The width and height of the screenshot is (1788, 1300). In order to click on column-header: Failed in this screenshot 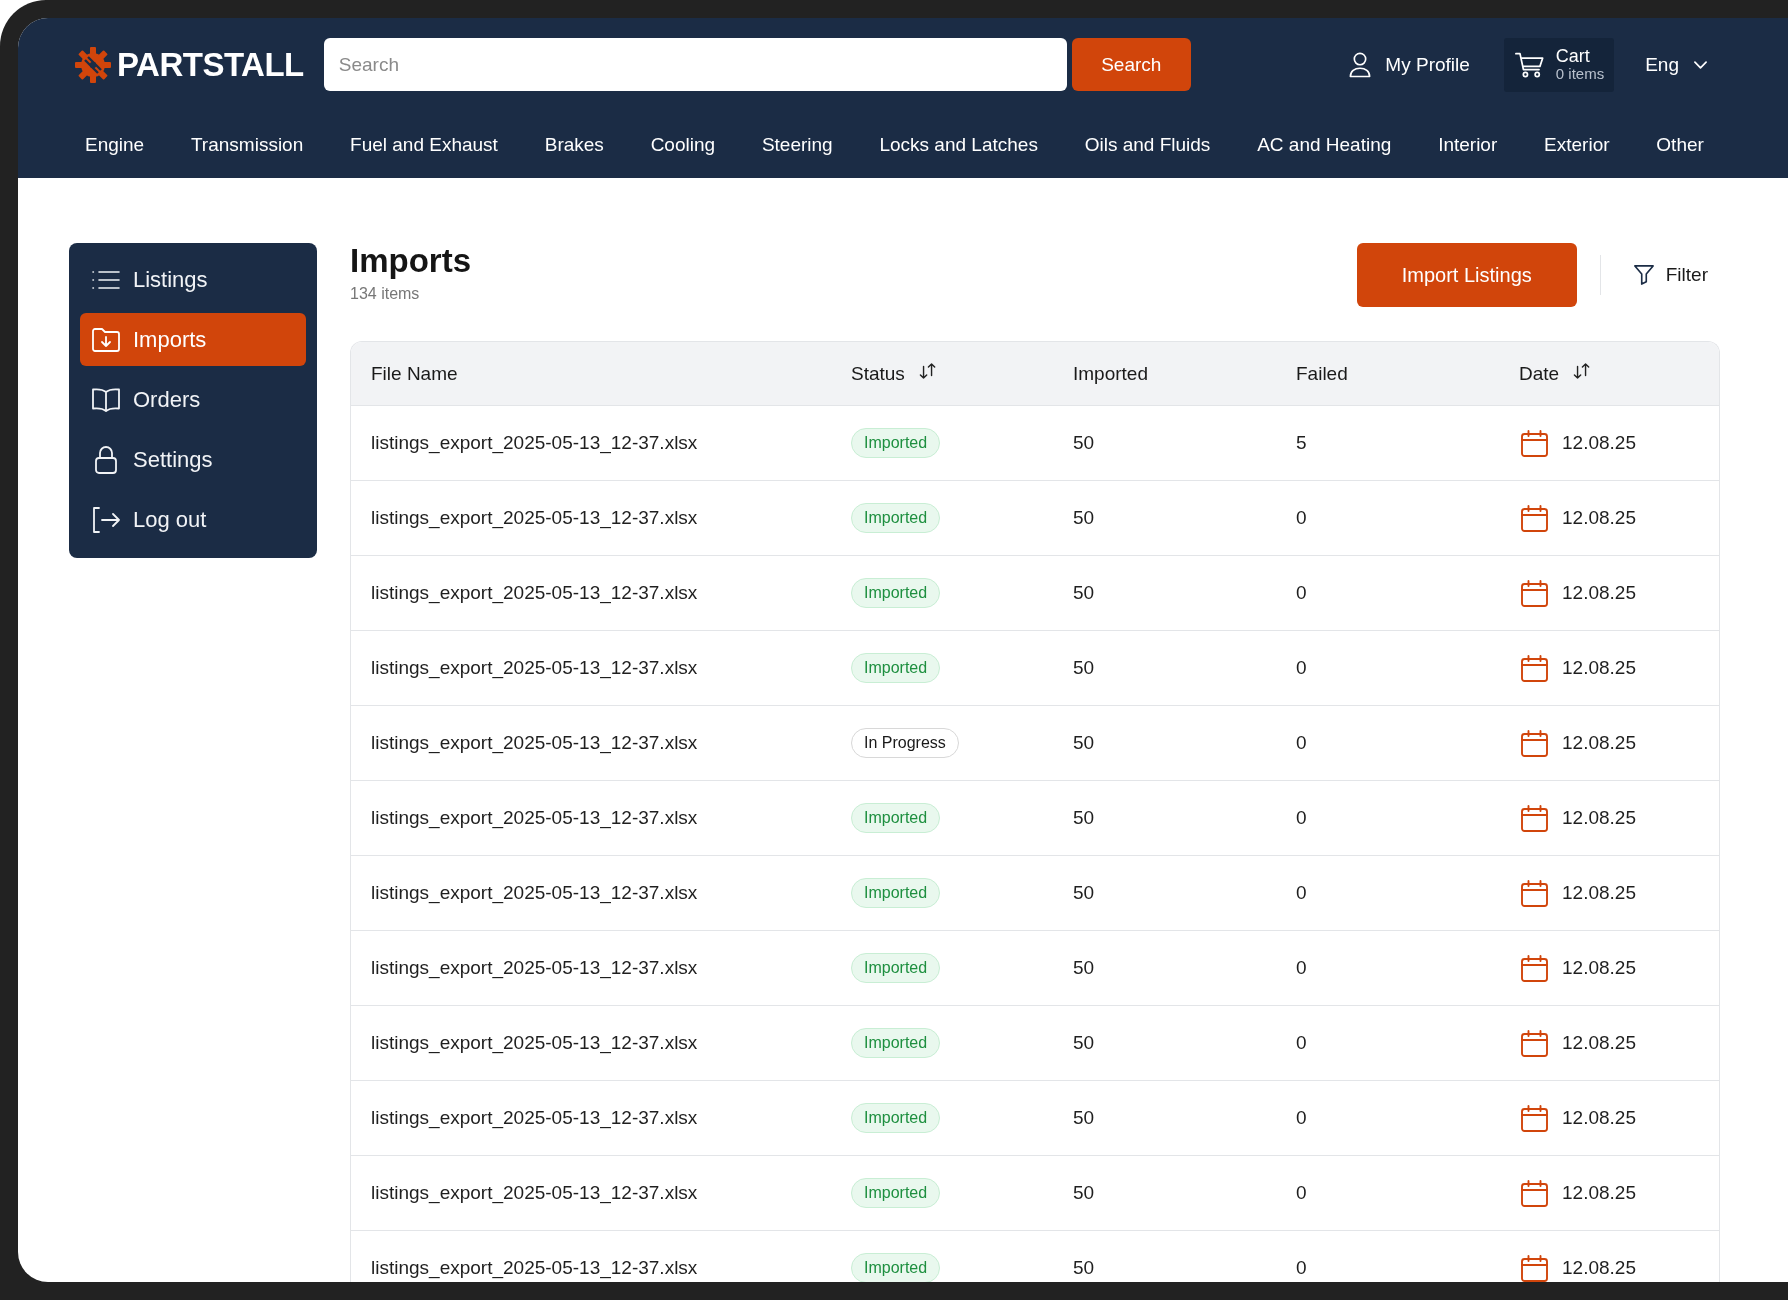, I will do `click(1322, 373)`.